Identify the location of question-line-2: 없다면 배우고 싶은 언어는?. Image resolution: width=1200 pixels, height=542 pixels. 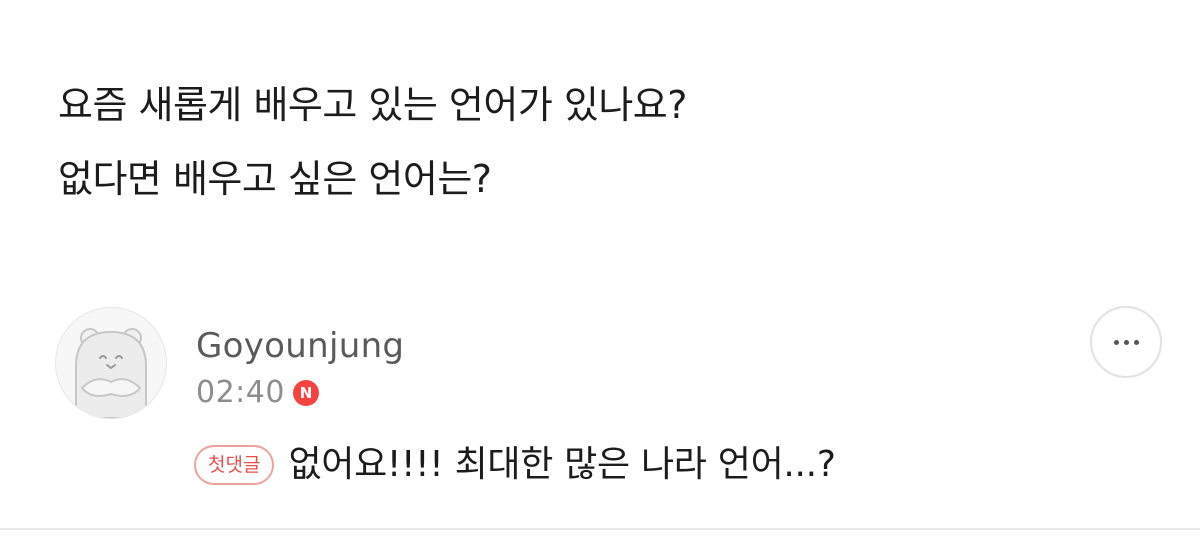
(275, 179).